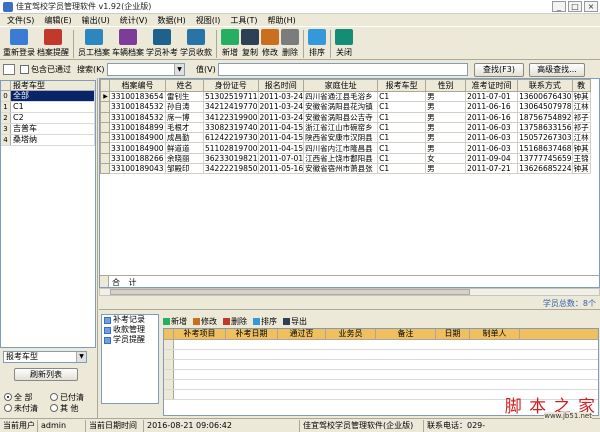  What do you see at coordinates (171, 20) in the screenshot?
I see `menu-data: 数据(H)` at bounding box center [171, 20].